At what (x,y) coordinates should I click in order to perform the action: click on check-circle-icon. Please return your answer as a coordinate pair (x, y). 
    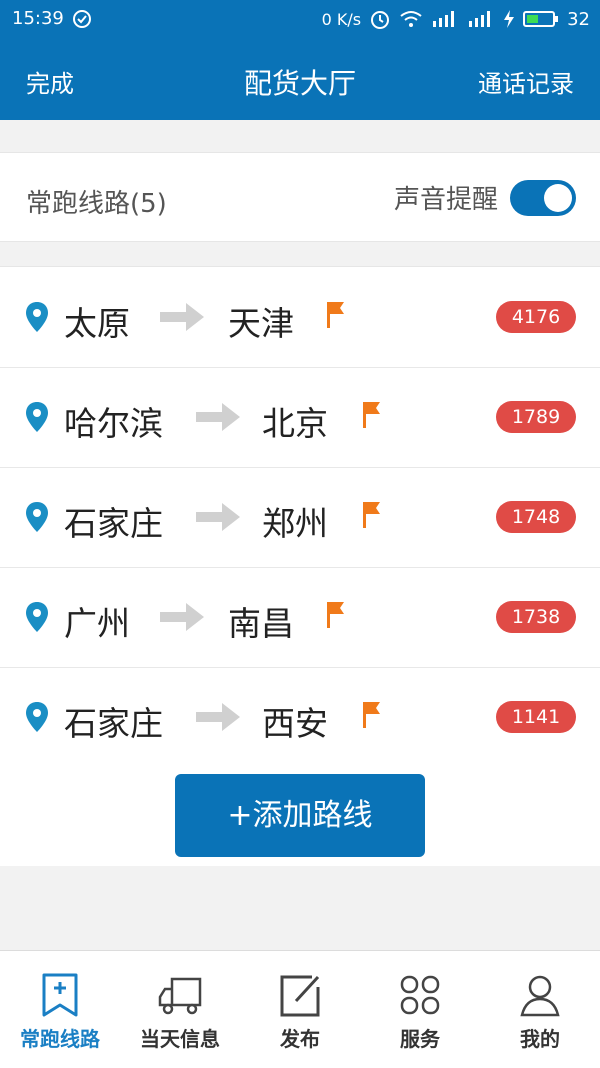
    Looking at the image, I should click on (81, 18).